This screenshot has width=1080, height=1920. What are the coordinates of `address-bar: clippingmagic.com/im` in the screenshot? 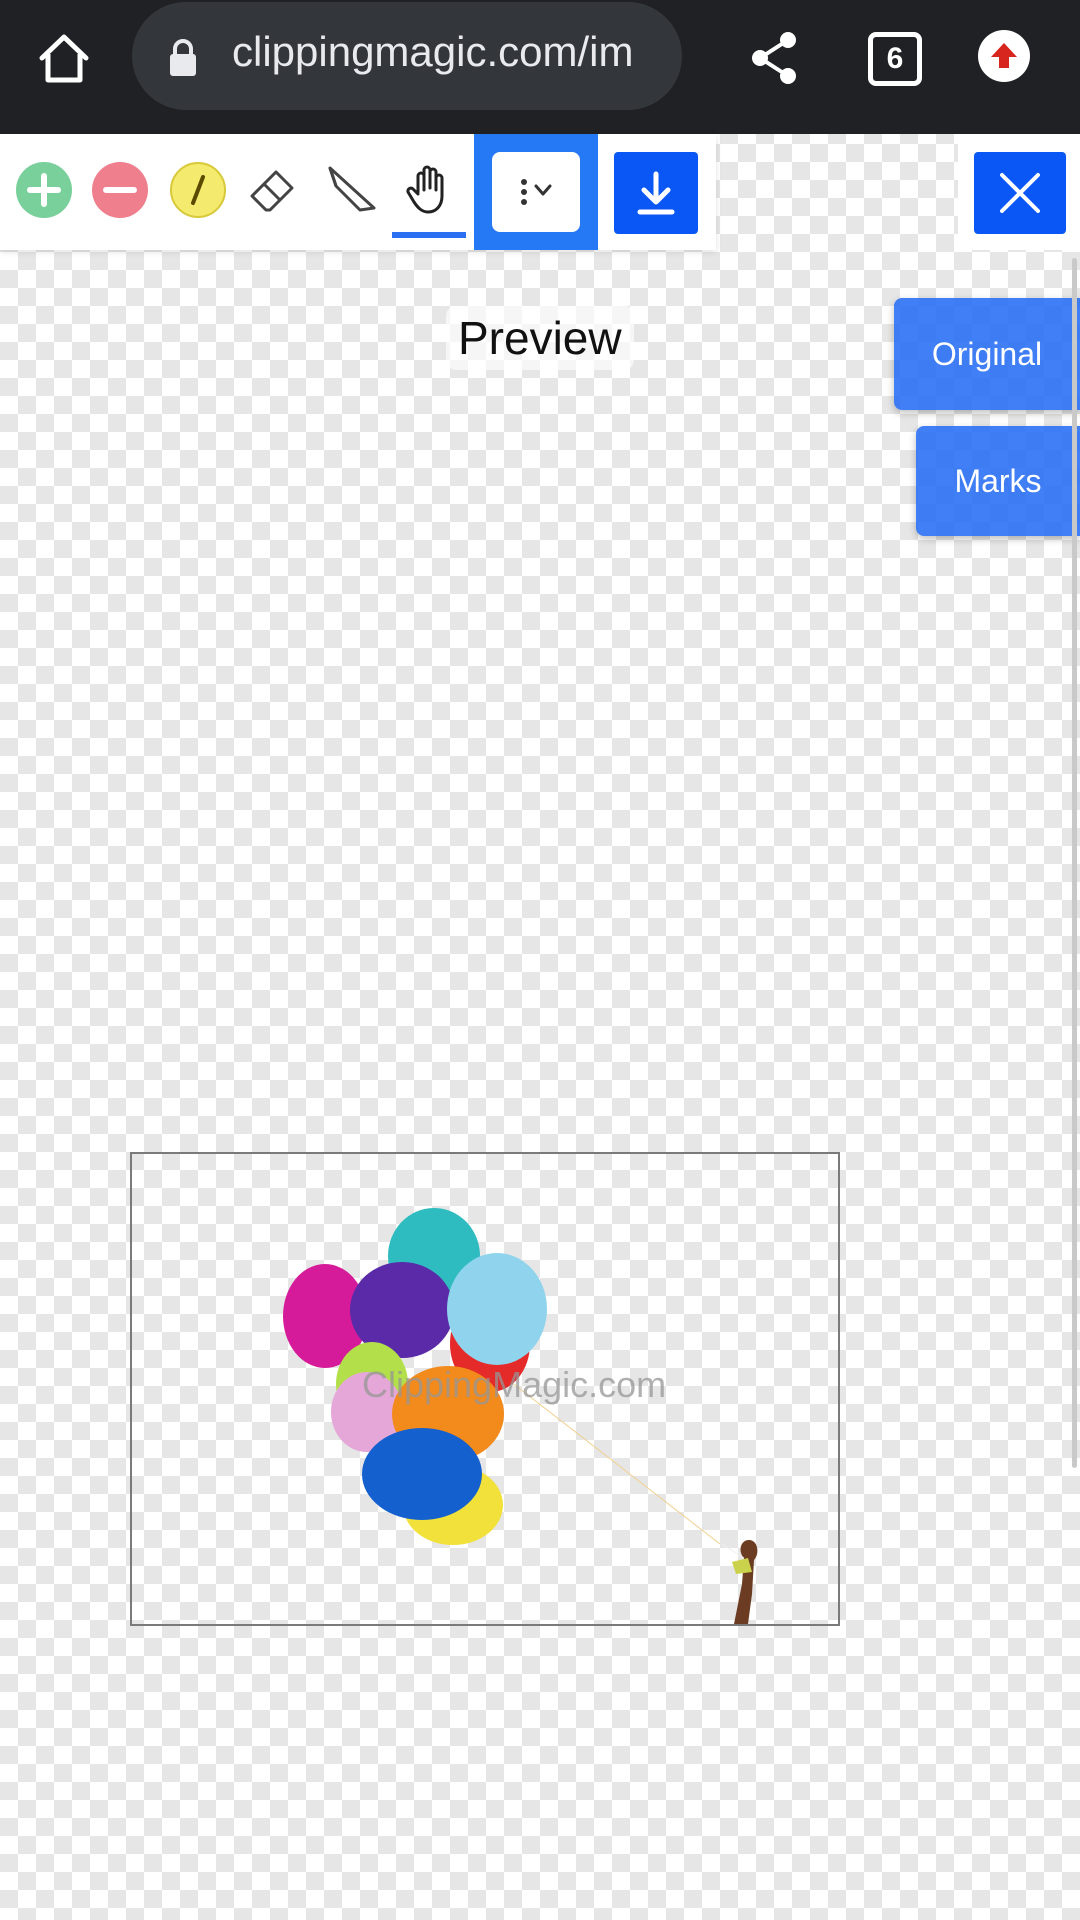 It's located at (407, 56).